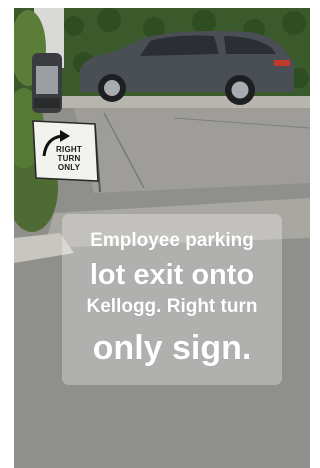  Describe the element at coordinates (172, 306) in the screenshot. I see `caption-line: Kellogg. Right turn` at that location.